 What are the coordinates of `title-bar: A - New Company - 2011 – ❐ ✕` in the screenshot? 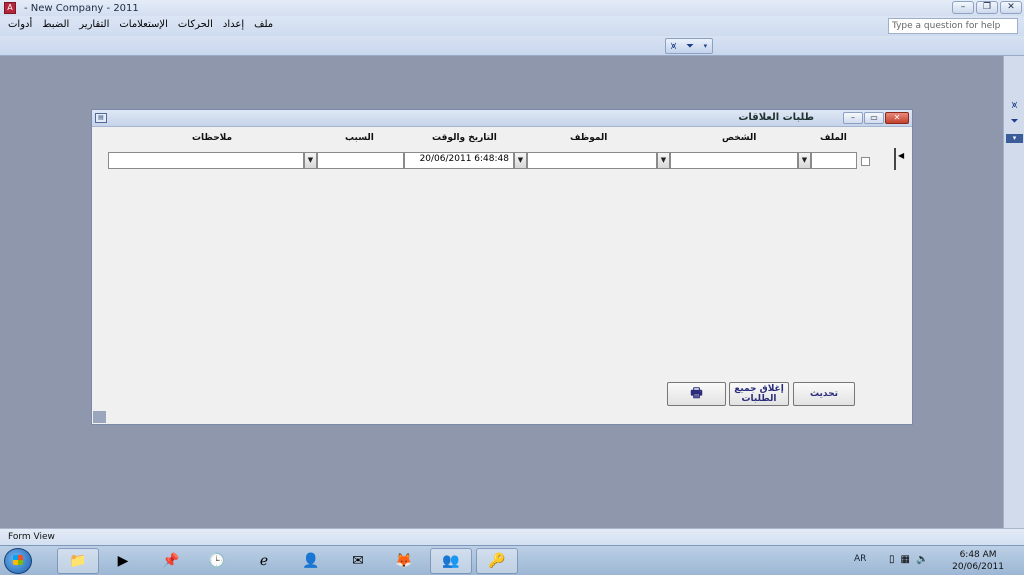 It's located at (512, 8).